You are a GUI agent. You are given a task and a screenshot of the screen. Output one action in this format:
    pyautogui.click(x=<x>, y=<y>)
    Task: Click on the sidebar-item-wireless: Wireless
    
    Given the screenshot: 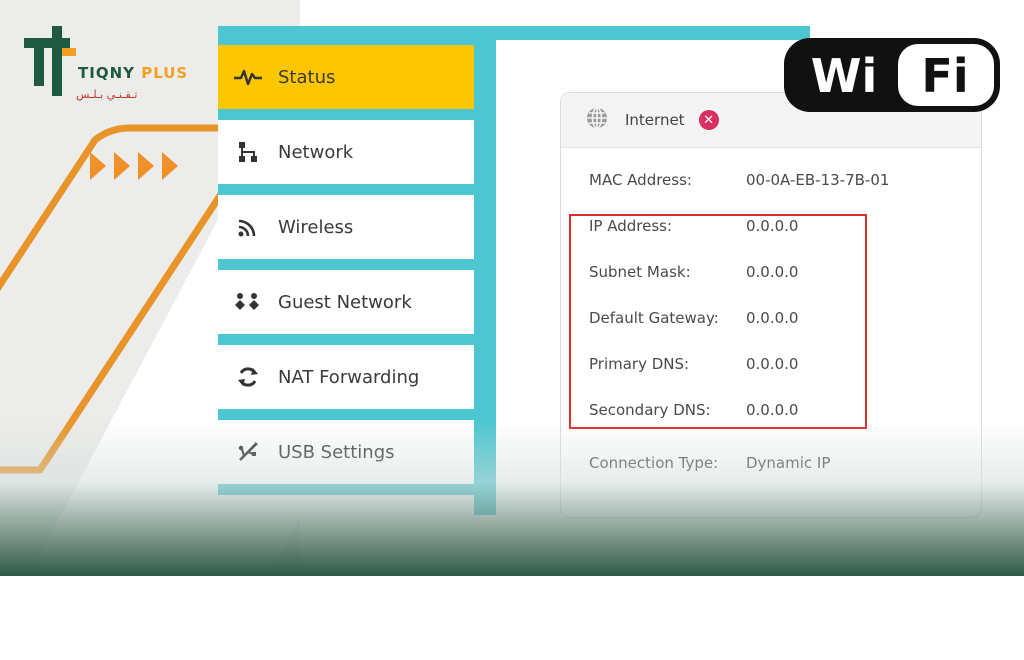 What is the action you would take?
    pyautogui.click(x=346, y=227)
    